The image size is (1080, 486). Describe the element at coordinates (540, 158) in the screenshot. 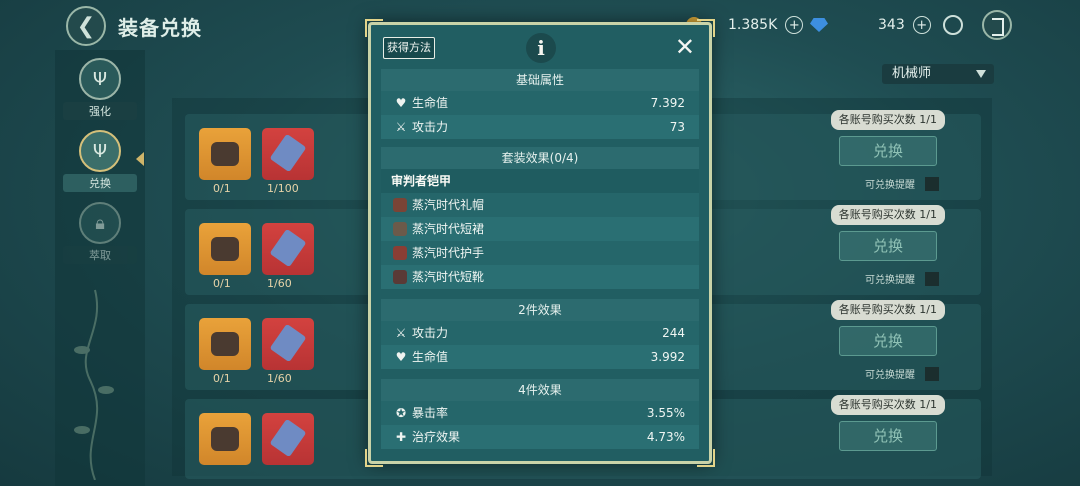

I see `set-effect-header: 套装效果(0/4)` at that location.